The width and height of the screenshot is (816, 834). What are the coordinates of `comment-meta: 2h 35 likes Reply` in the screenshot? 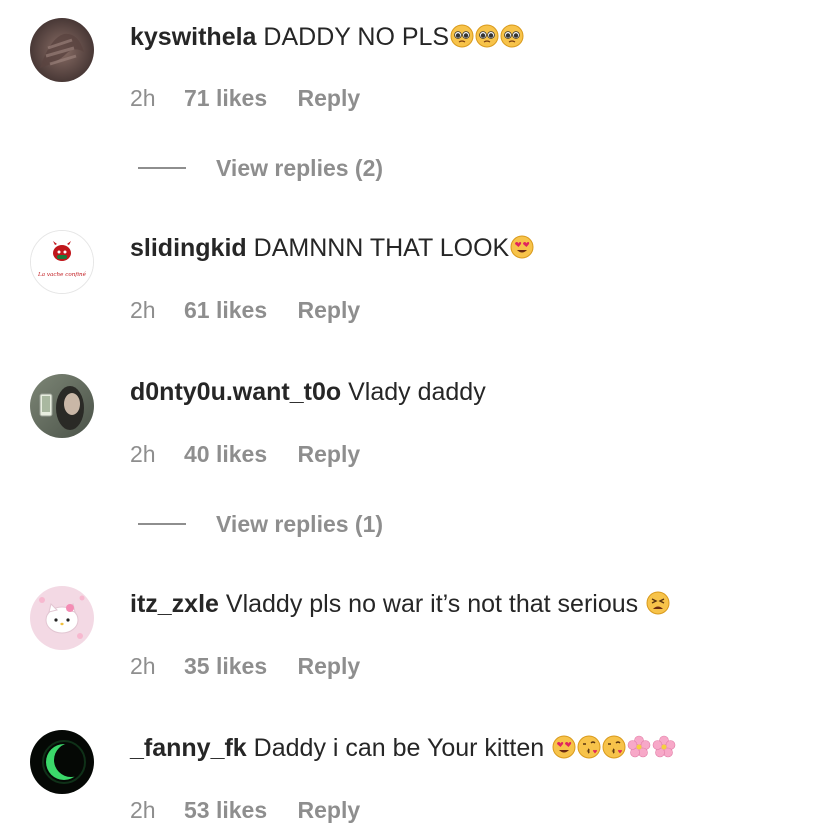 It's located at (245, 666).